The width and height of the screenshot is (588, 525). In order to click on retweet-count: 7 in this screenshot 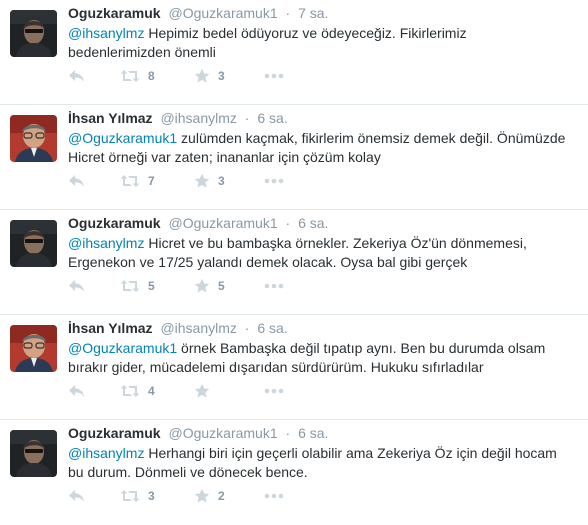, I will do `click(151, 181)`.